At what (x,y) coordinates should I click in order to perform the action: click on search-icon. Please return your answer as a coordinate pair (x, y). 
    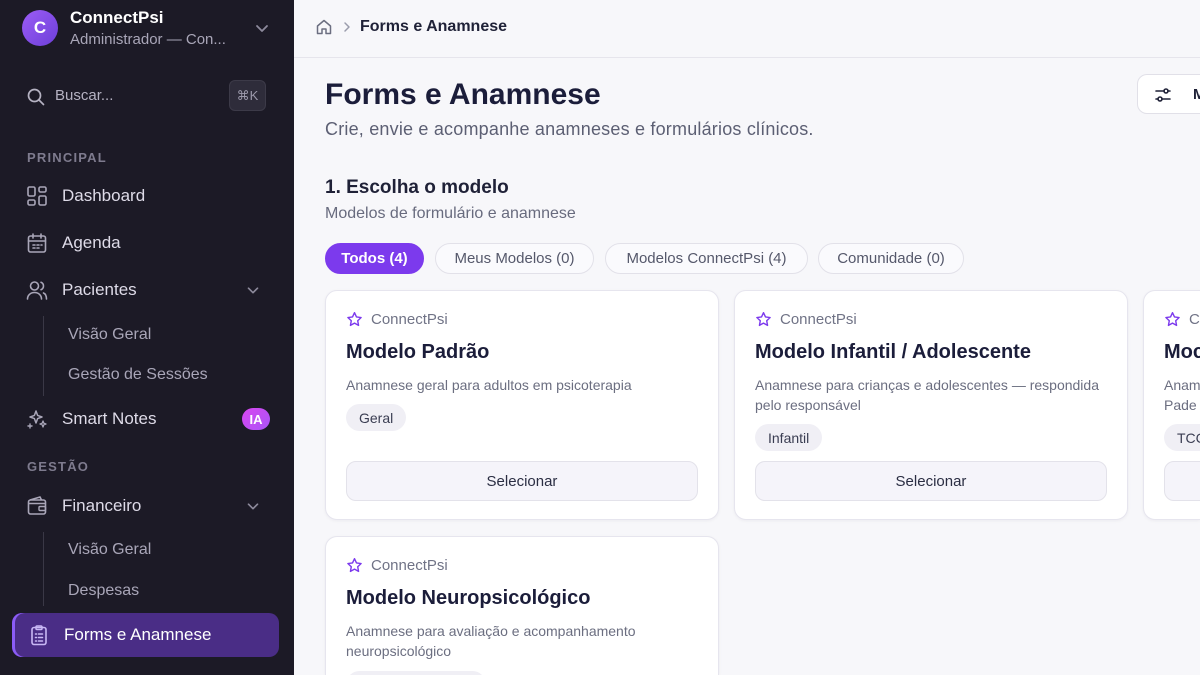
    Looking at the image, I should click on (36, 97).